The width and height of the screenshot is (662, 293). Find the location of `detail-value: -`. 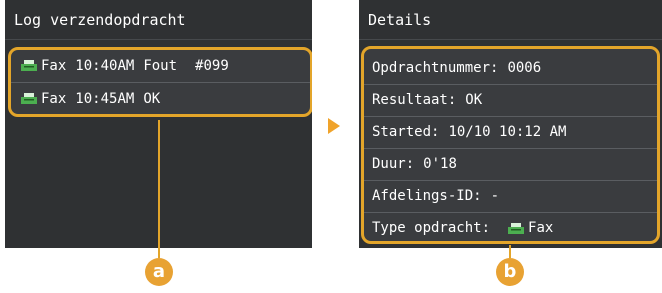

detail-value: - is located at coordinates (495, 196).